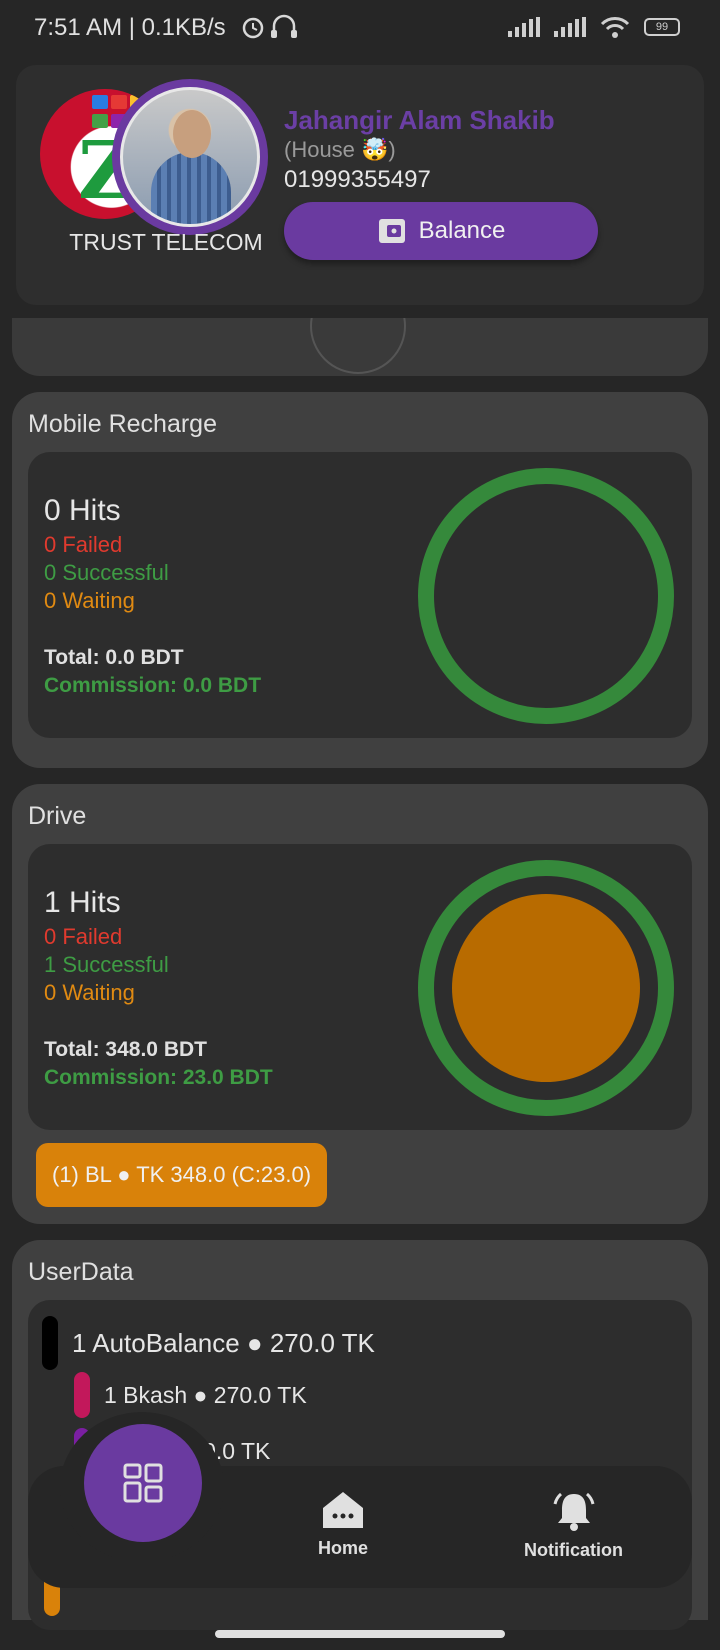  I want to click on nav-notification: Notification, so click(573, 1525).